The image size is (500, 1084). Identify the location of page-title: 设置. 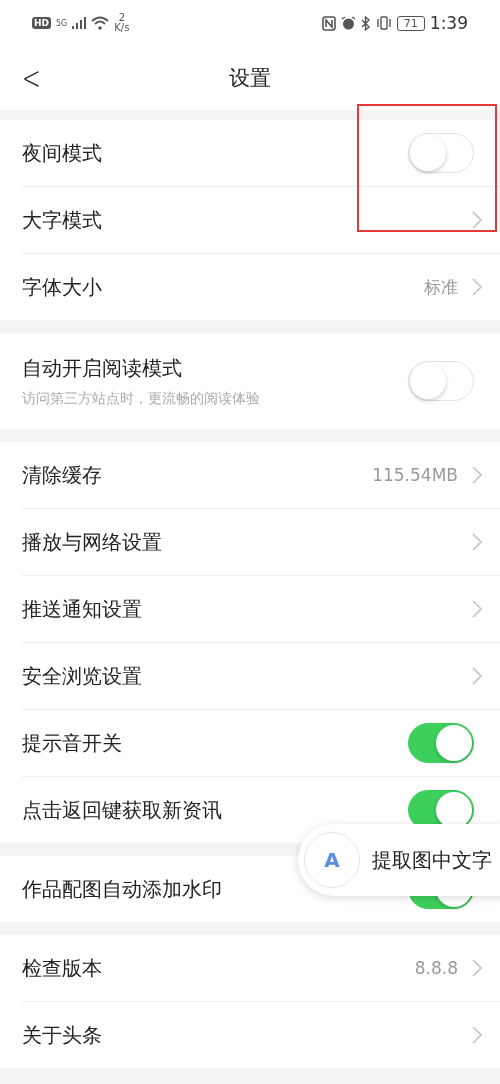
(250, 78).